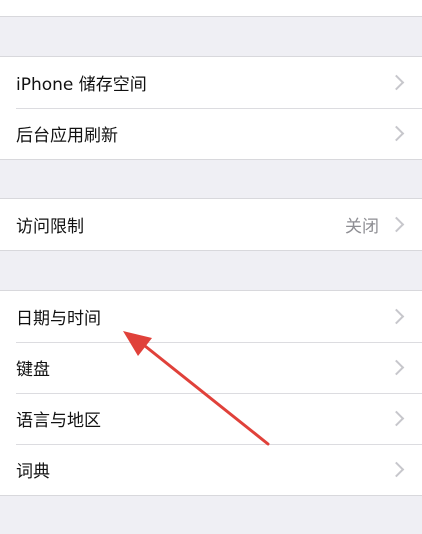 This screenshot has height=534, width=422. I want to click on settings-row-restrictions: 访问限制 关闭, so click(211, 224).